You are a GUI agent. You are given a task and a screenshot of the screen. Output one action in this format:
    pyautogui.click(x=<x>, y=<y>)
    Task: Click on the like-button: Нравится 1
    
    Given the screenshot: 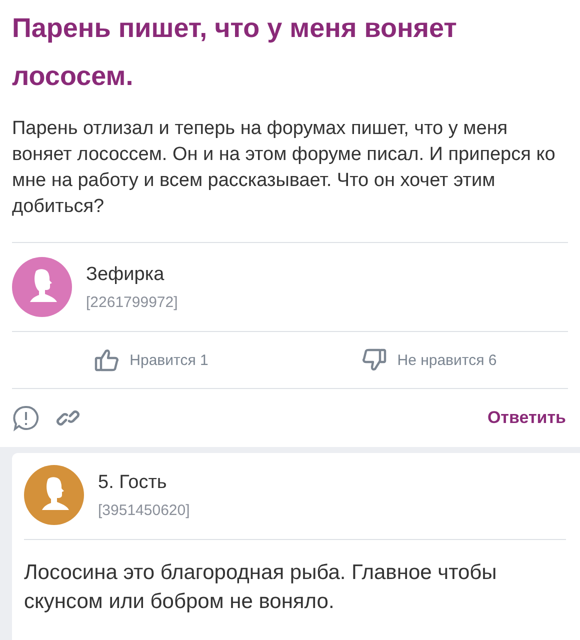 What is the action you would take?
    pyautogui.click(x=151, y=360)
    